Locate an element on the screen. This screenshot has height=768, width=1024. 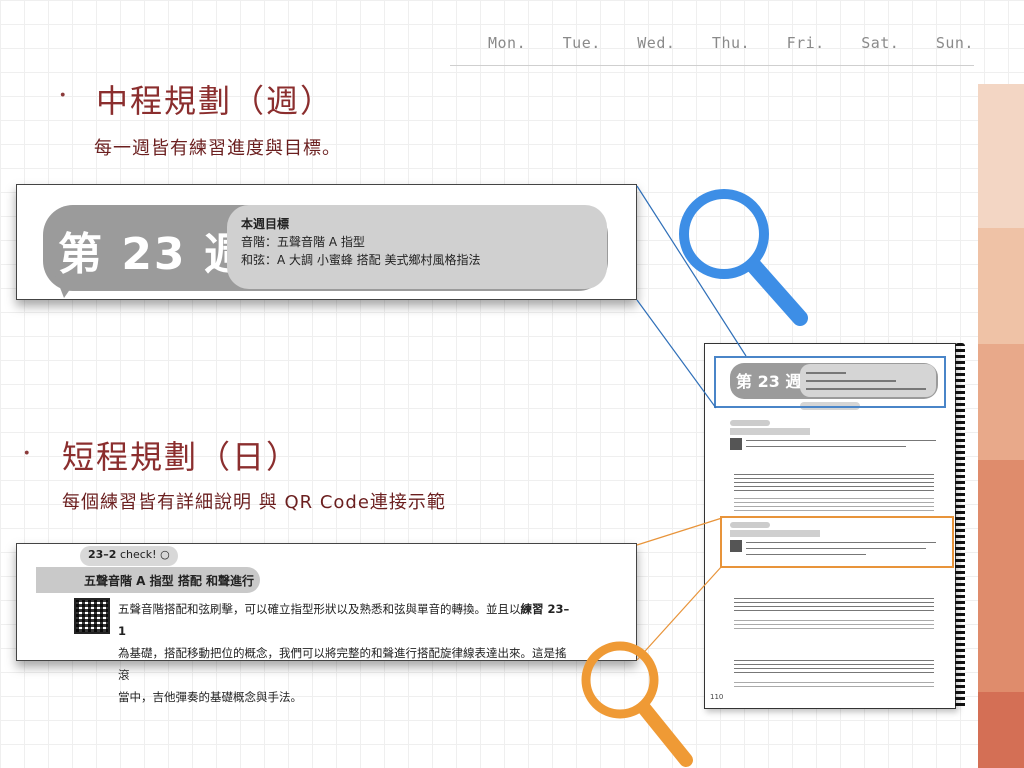
weekday-thu: Thu. is located at coordinates (731, 43).